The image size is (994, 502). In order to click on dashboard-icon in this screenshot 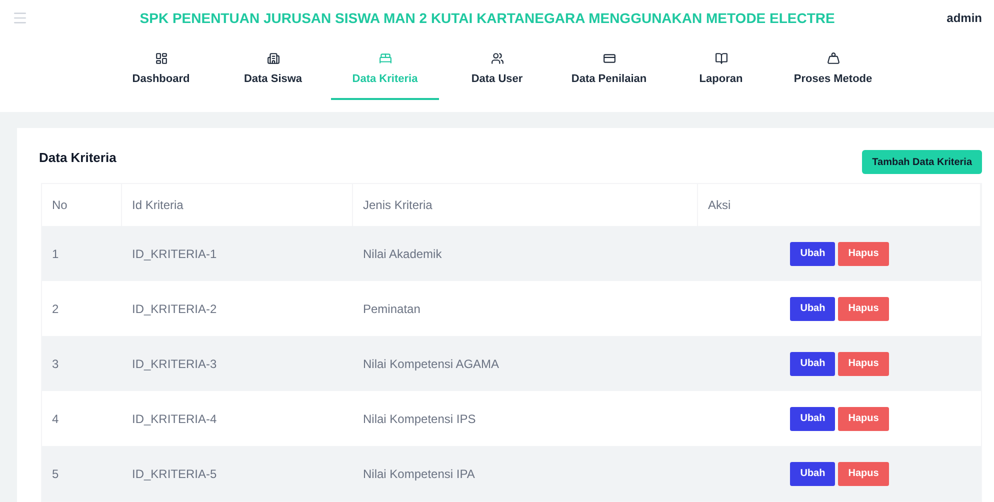, I will do `click(161, 58)`.